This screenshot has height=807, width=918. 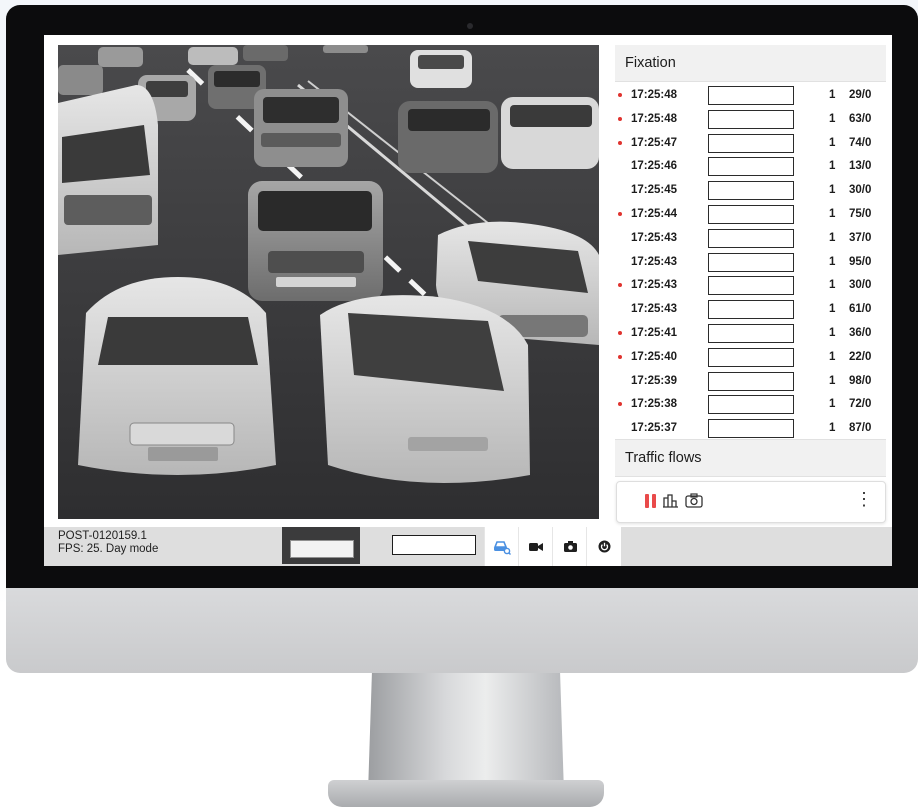 I want to click on plate-thumbnail, so click(x=321, y=545).